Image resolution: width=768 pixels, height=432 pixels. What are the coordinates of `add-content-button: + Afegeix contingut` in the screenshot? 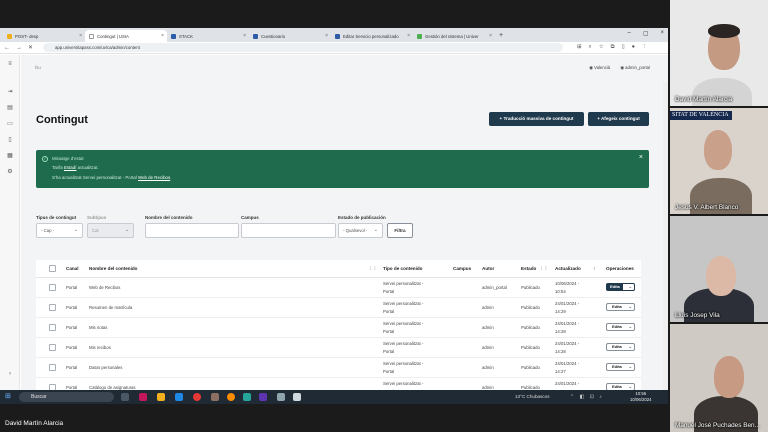 It's located at (618, 119).